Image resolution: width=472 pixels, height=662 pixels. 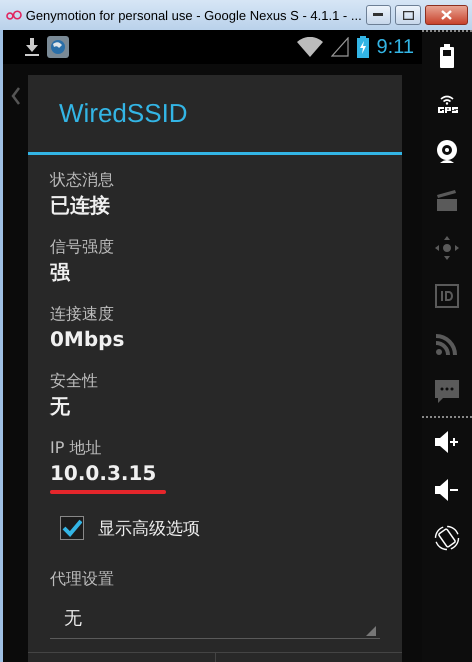 What do you see at coordinates (447, 392) in the screenshot?
I see `message-icon` at bounding box center [447, 392].